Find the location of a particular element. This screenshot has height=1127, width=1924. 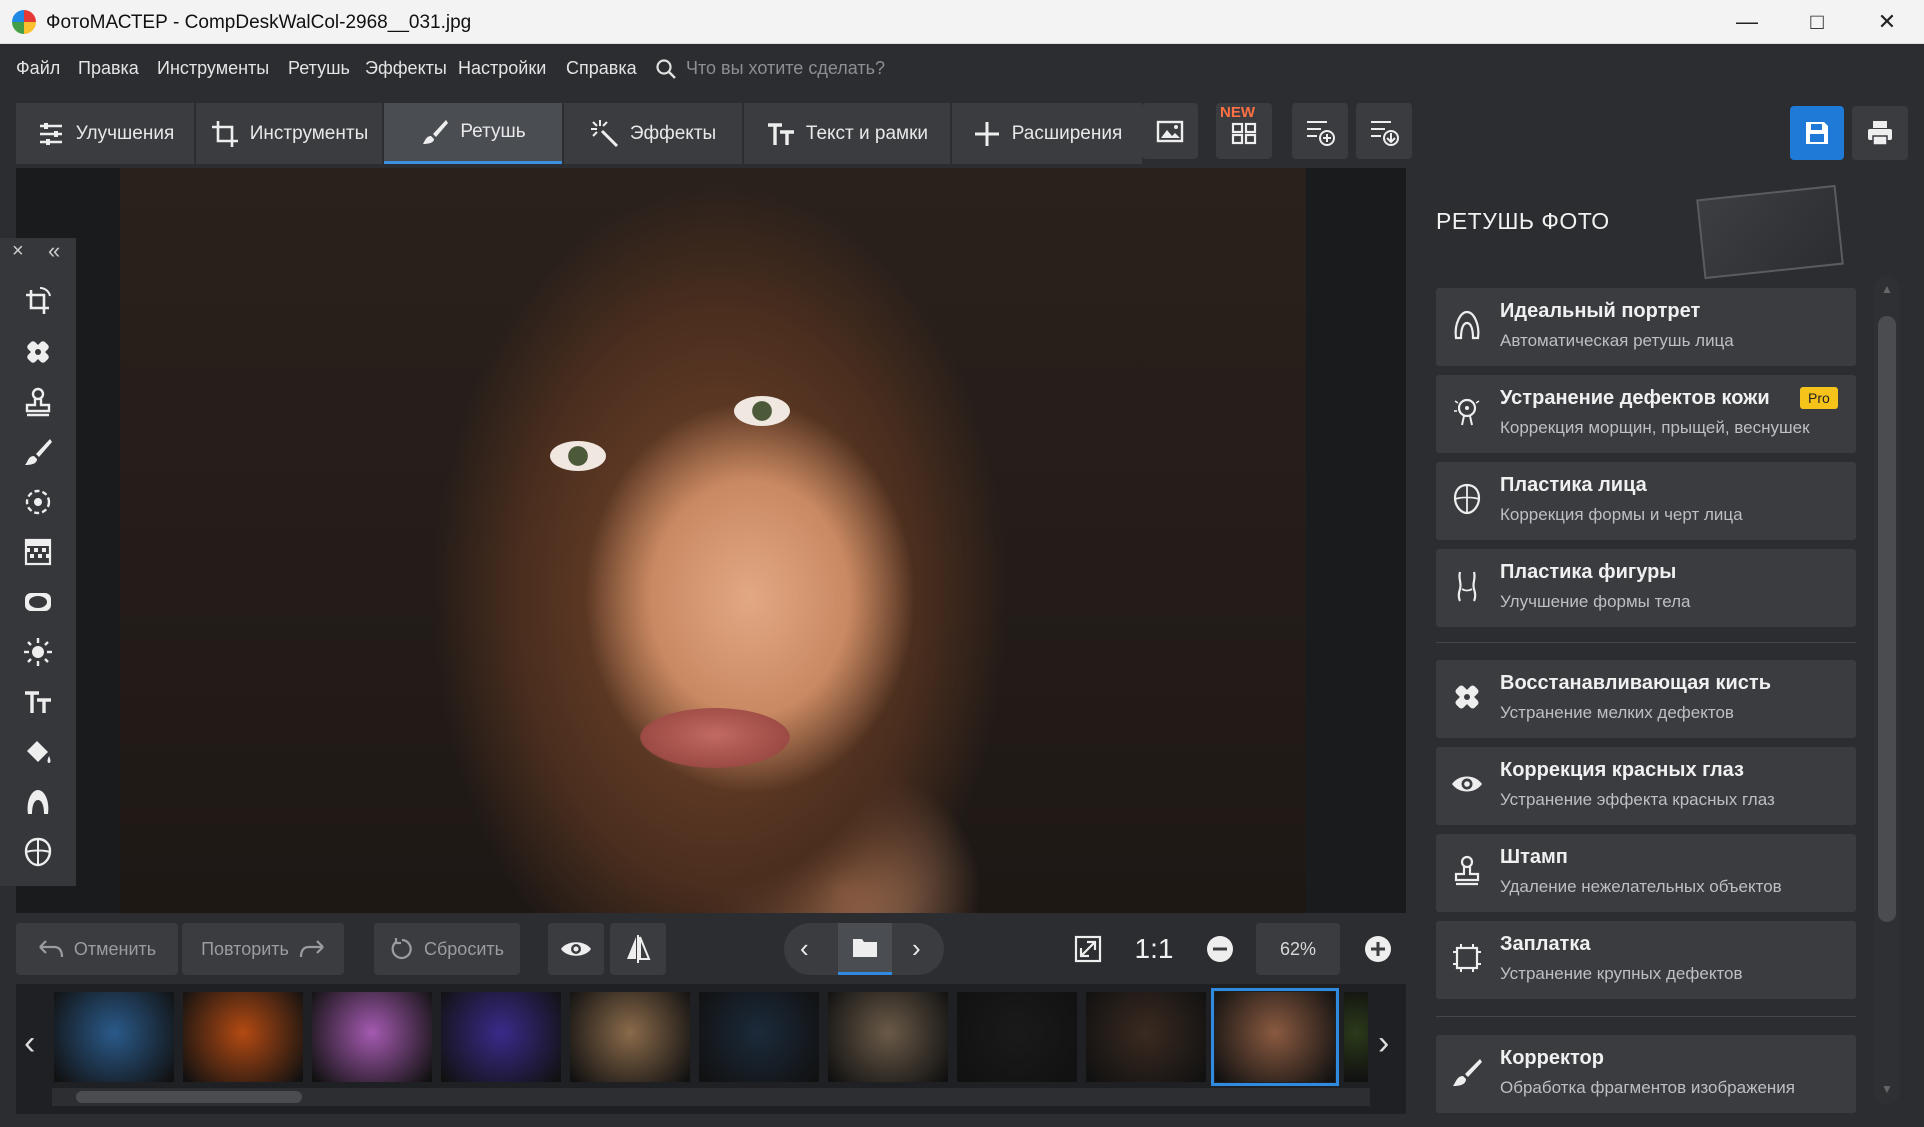

text-tool-icon is located at coordinates (38, 702).